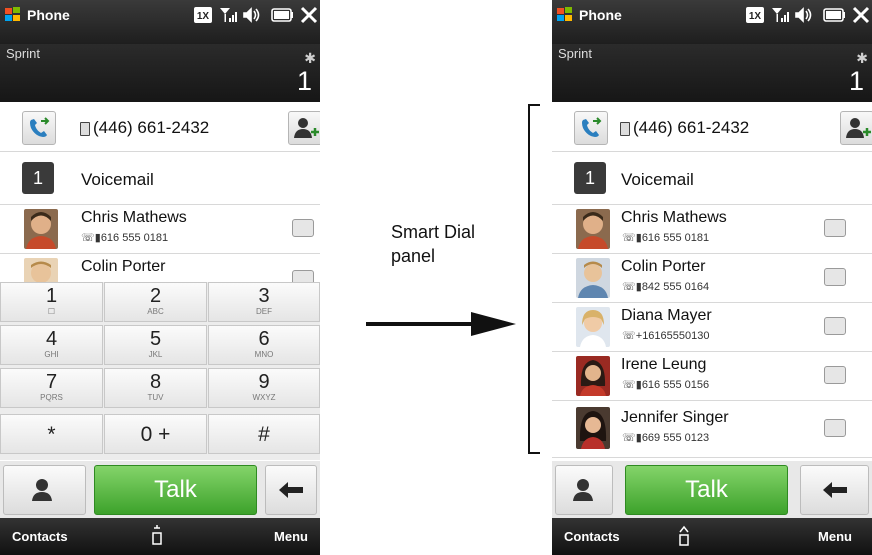 The width and height of the screenshot is (872, 555). I want to click on contact-name: Diana Mayer, so click(666, 315).